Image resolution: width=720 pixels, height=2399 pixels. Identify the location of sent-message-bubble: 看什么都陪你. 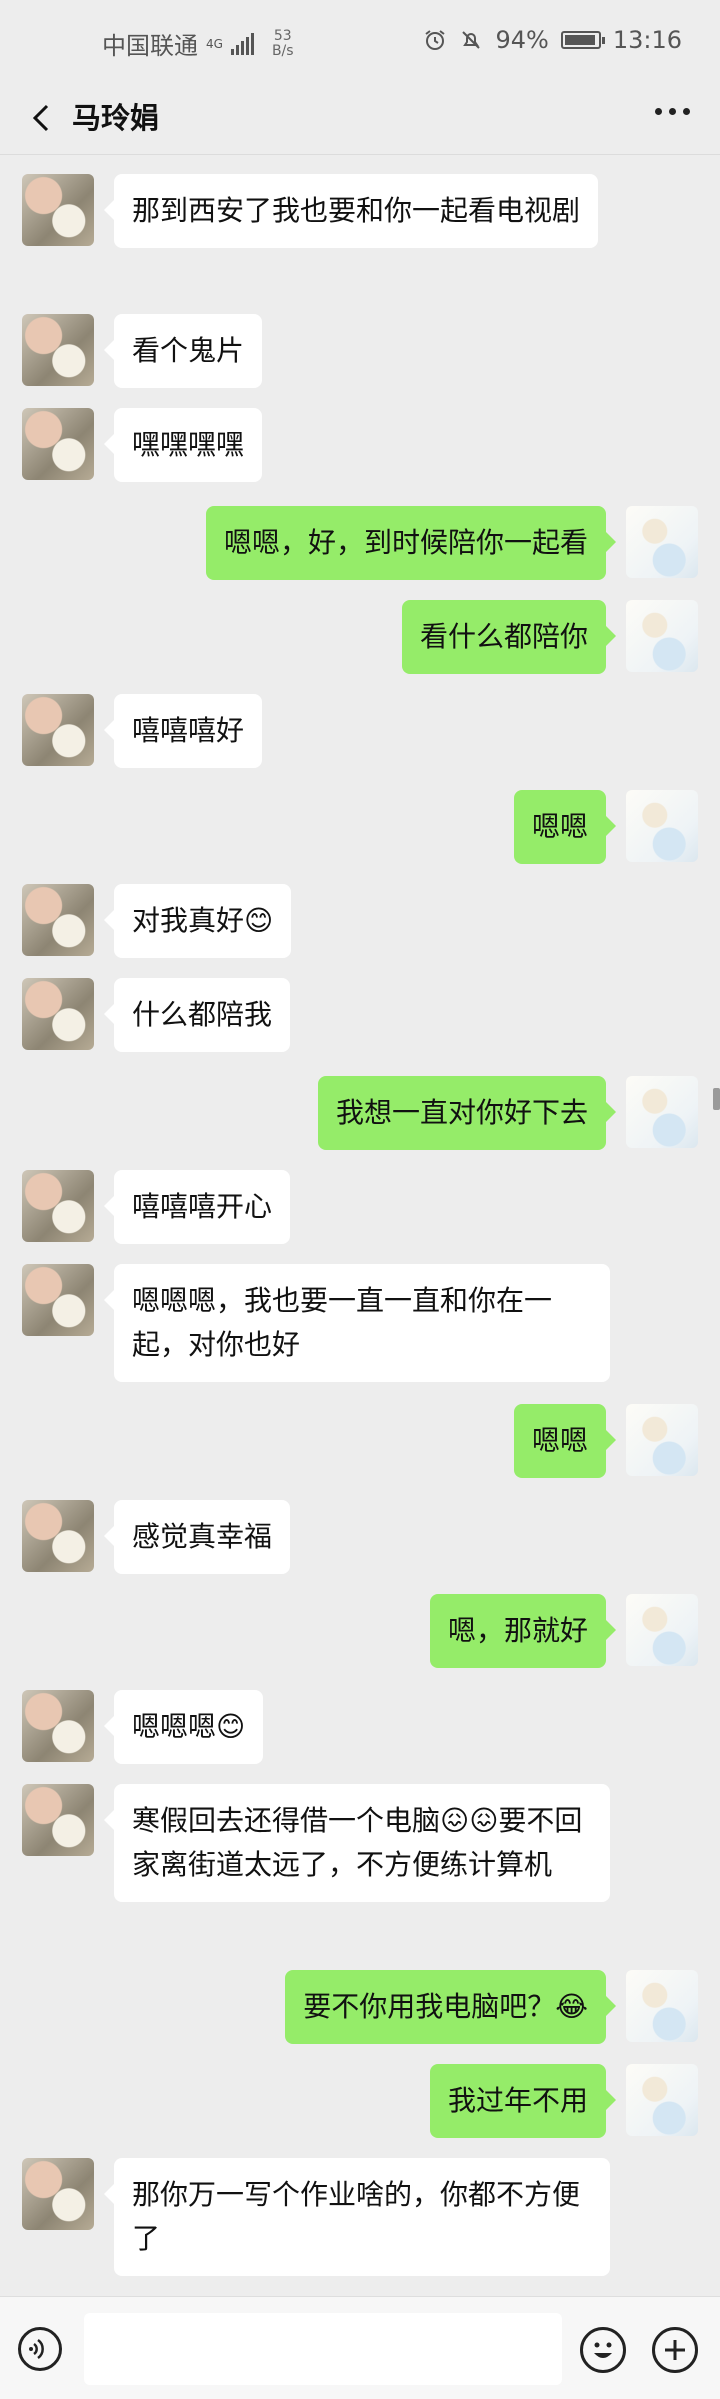
(509, 637).